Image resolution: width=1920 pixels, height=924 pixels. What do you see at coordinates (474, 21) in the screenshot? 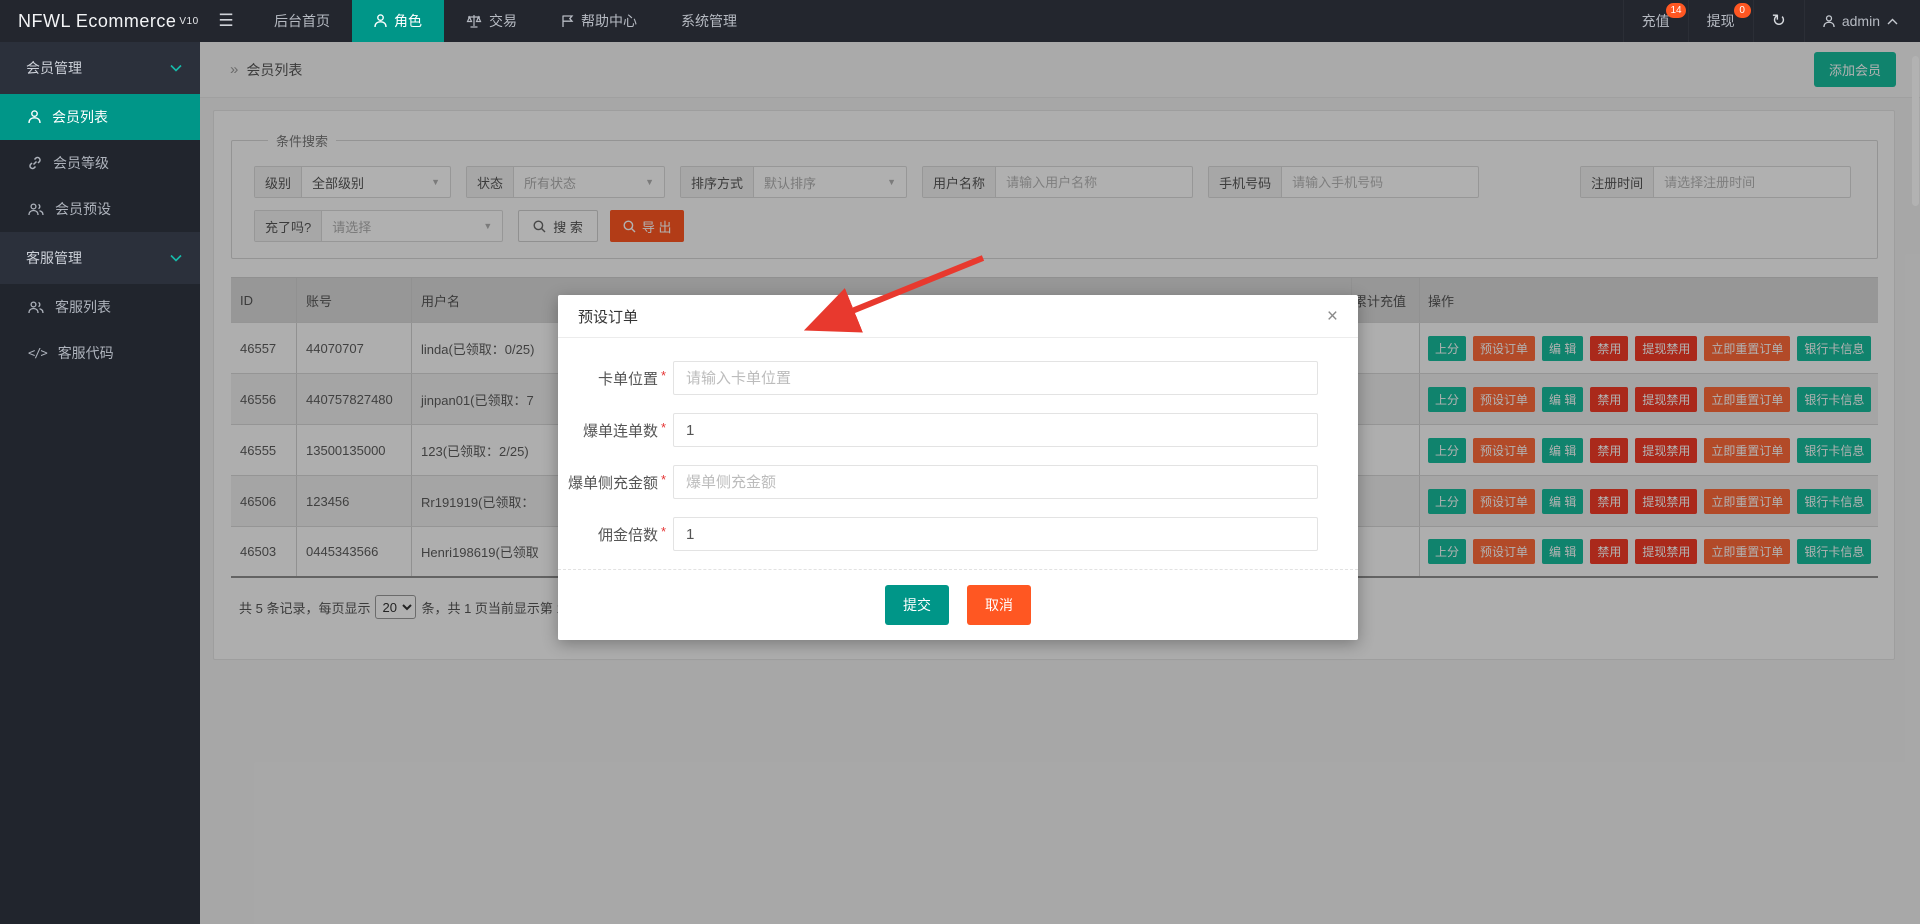
I see `scales-icon` at bounding box center [474, 21].